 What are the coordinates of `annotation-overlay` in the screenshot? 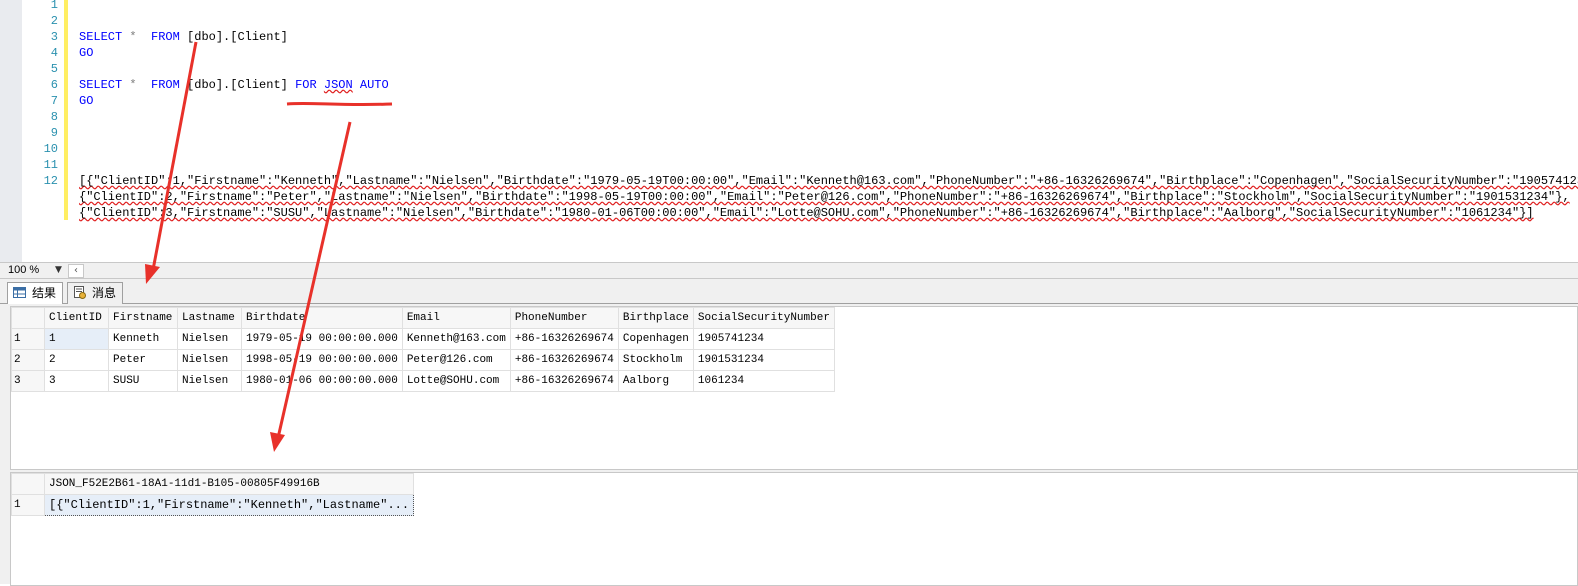 It's located at (269, 246).